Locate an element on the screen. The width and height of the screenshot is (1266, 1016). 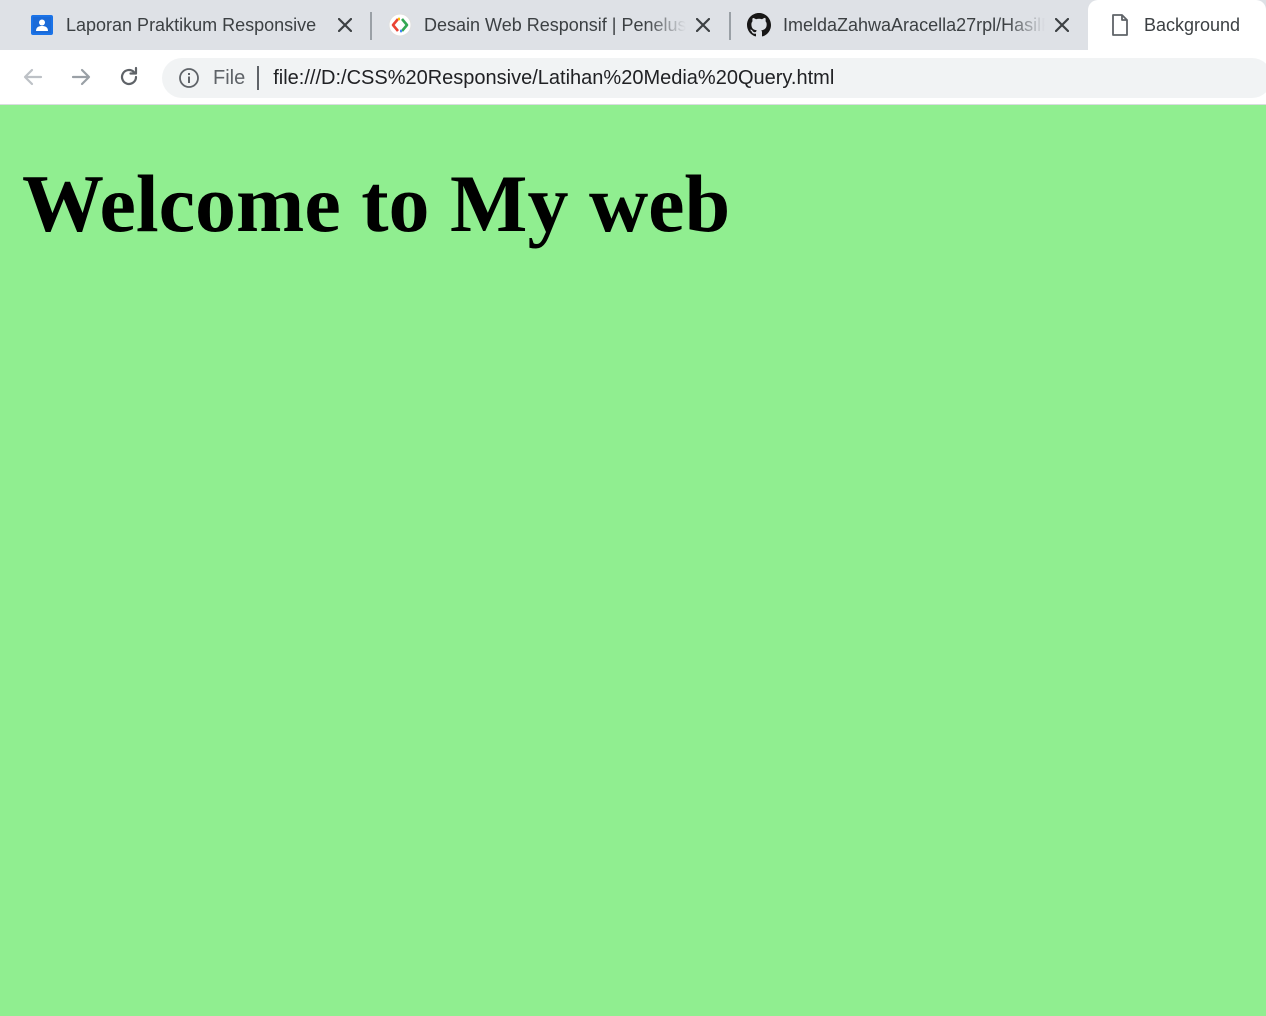
reload-icon is located at coordinates (129, 76).